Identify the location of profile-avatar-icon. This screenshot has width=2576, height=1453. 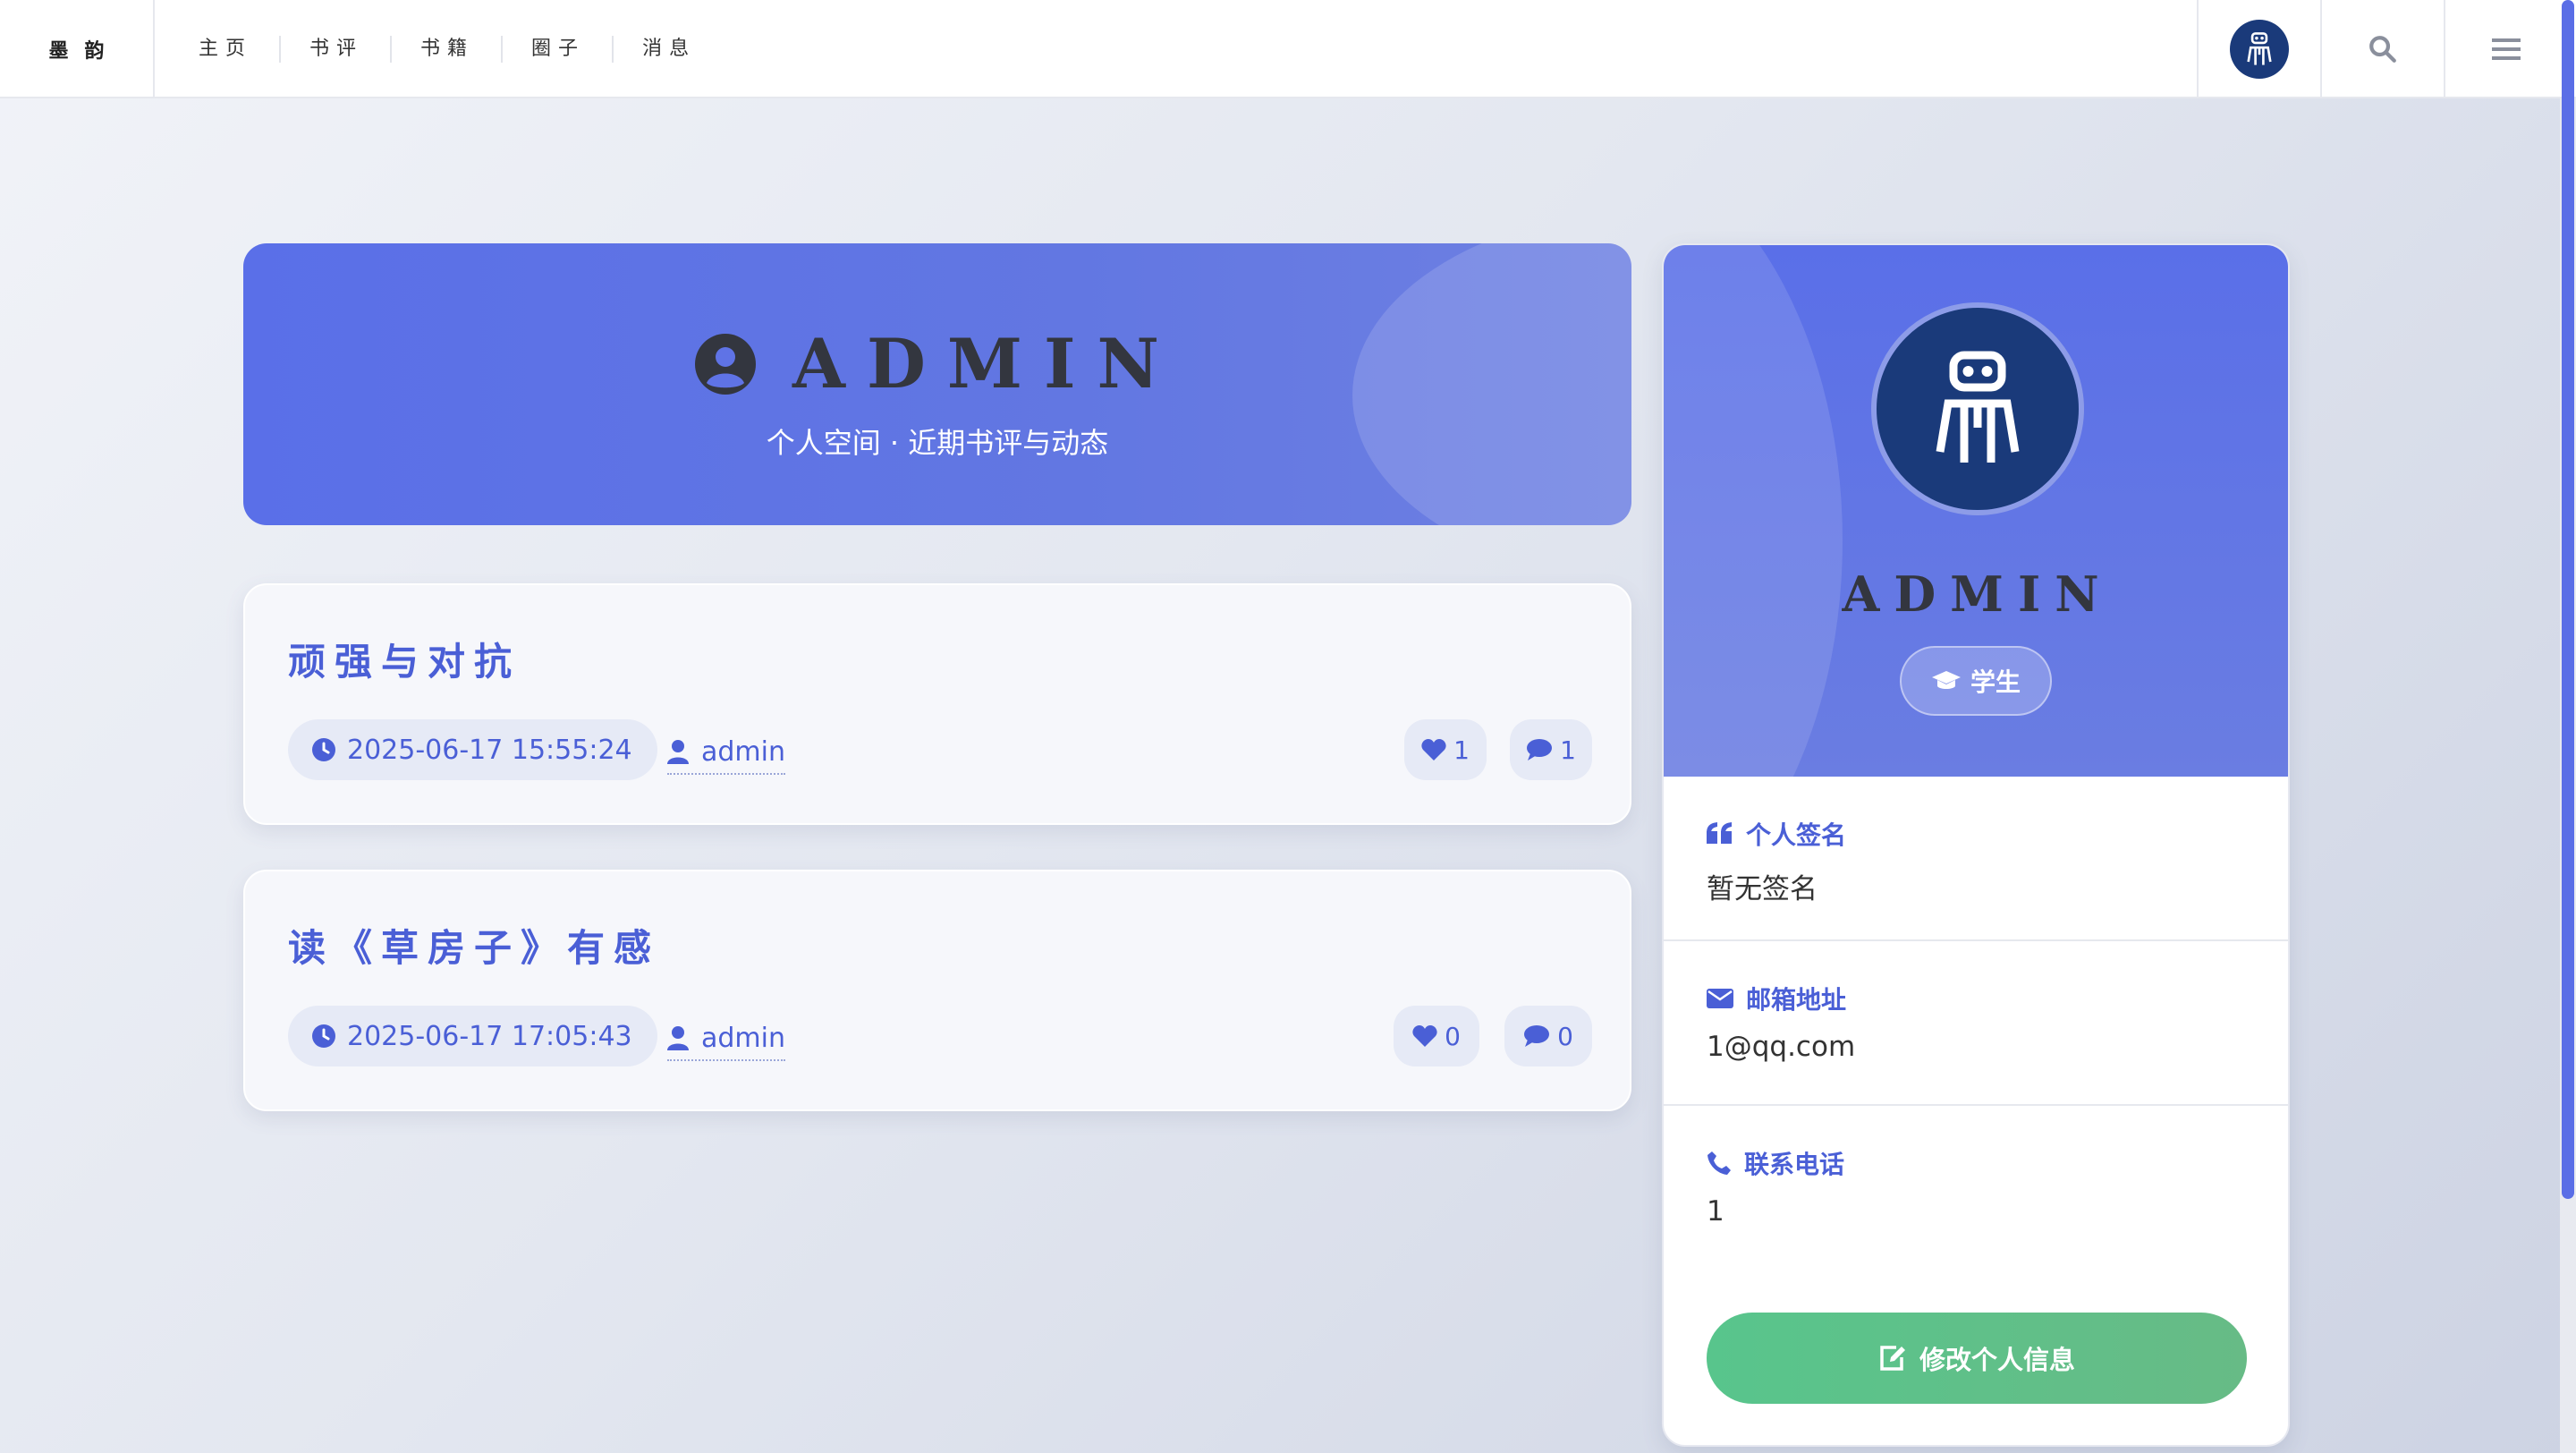
(1977, 408).